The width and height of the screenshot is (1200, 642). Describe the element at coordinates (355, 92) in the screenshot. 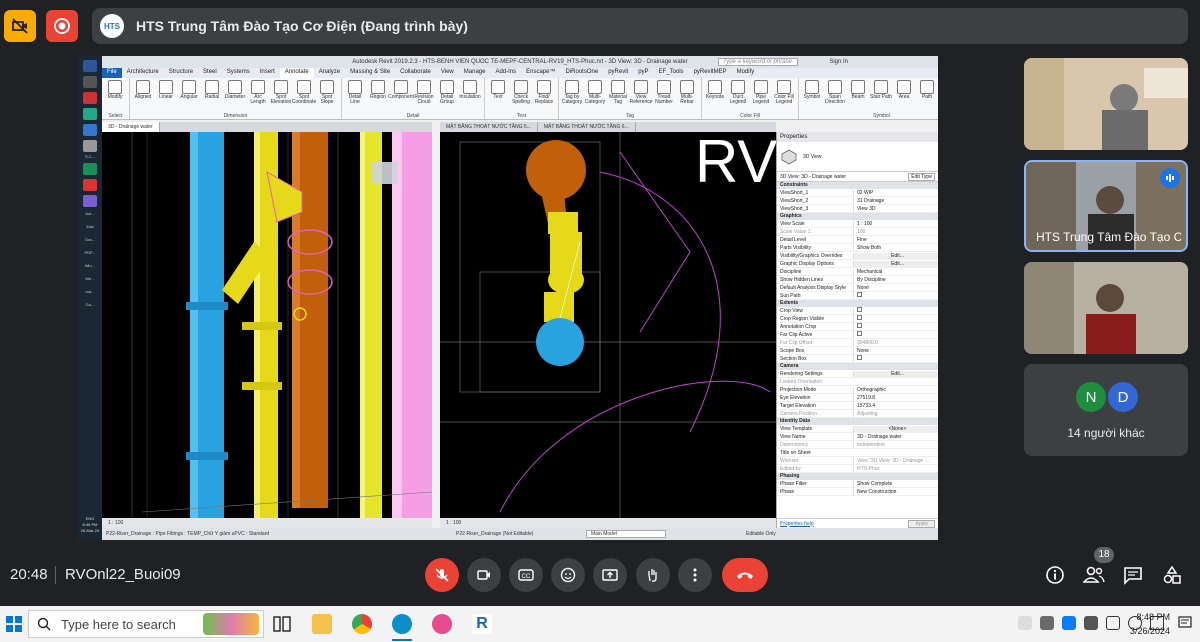

I see `ribbon-button: Detail Line` at that location.